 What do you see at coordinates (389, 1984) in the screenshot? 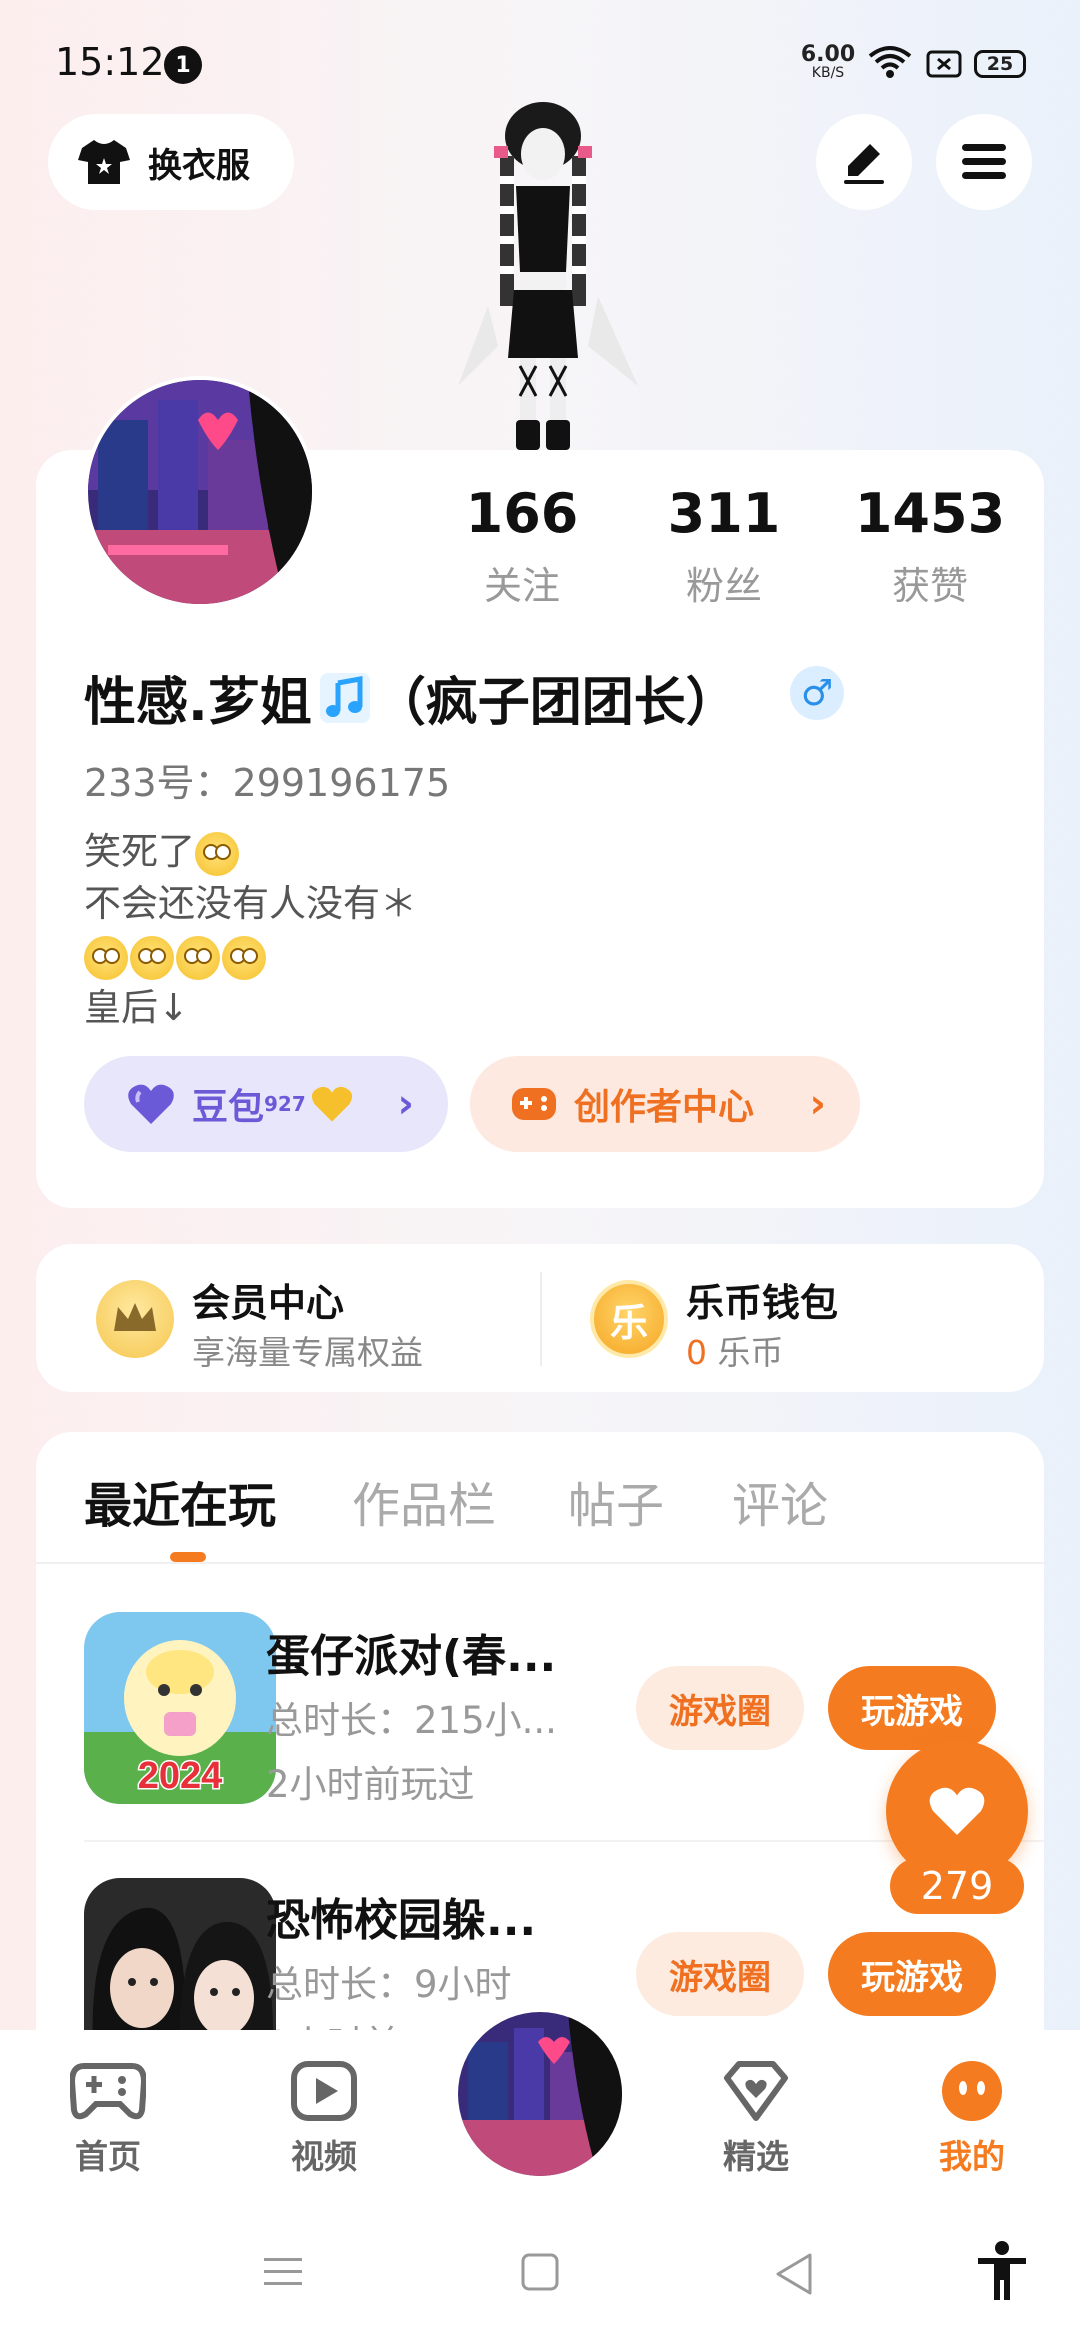
I see `game-duration: 总时长：9小时` at bounding box center [389, 1984].